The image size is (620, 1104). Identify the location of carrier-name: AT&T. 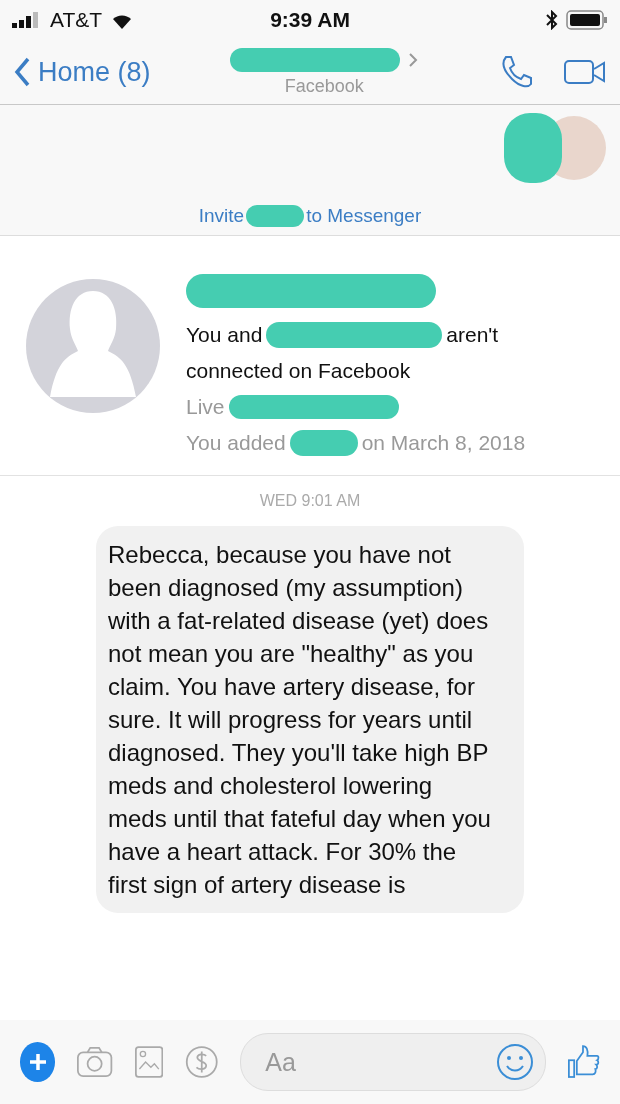
(76, 20).